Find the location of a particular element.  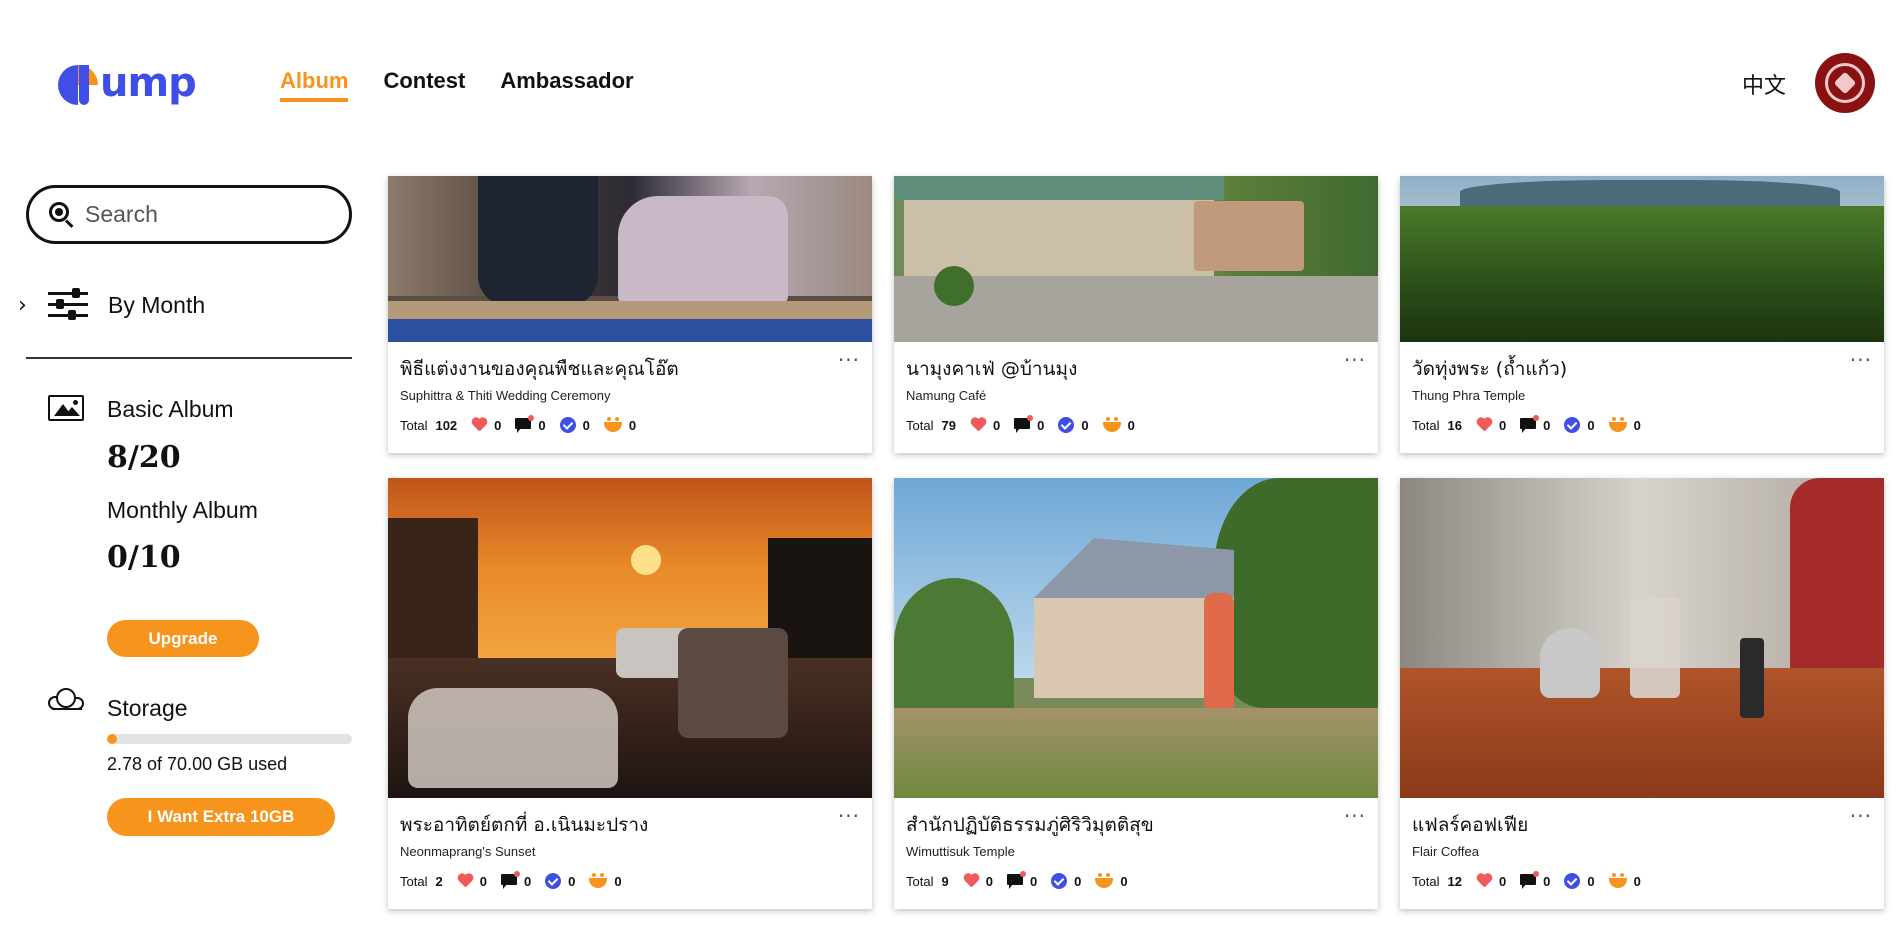

cloud-icon is located at coordinates (66, 699).